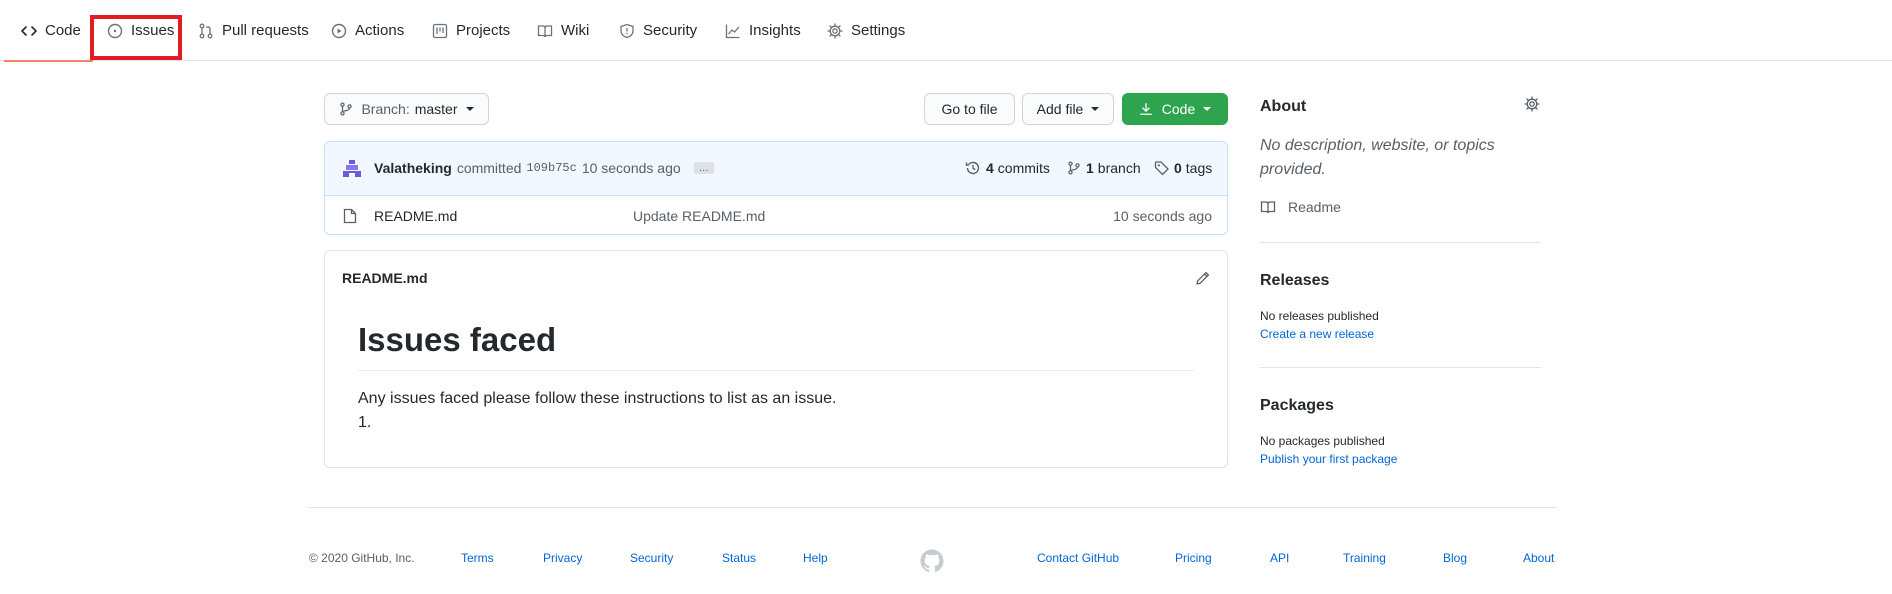 This screenshot has height=594, width=1892. Describe the element at coordinates (385, 278) in the screenshot. I see `readme-filename: README.md` at that location.